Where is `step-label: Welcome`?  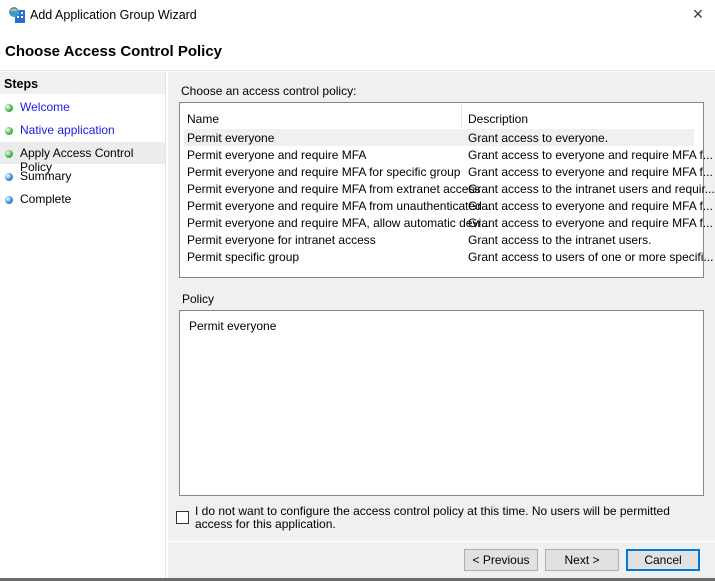
step-label: Welcome is located at coordinates (45, 107).